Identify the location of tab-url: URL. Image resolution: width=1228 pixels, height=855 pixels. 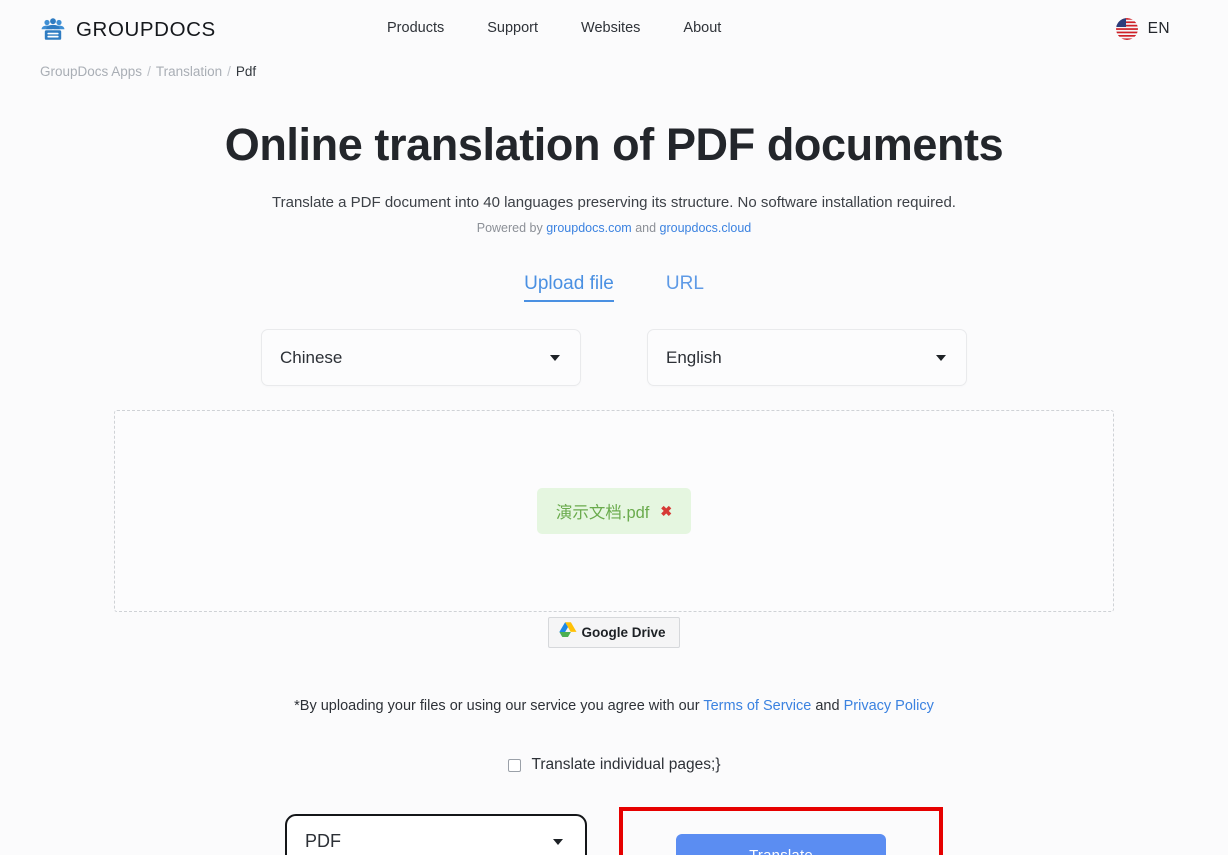
(685, 287).